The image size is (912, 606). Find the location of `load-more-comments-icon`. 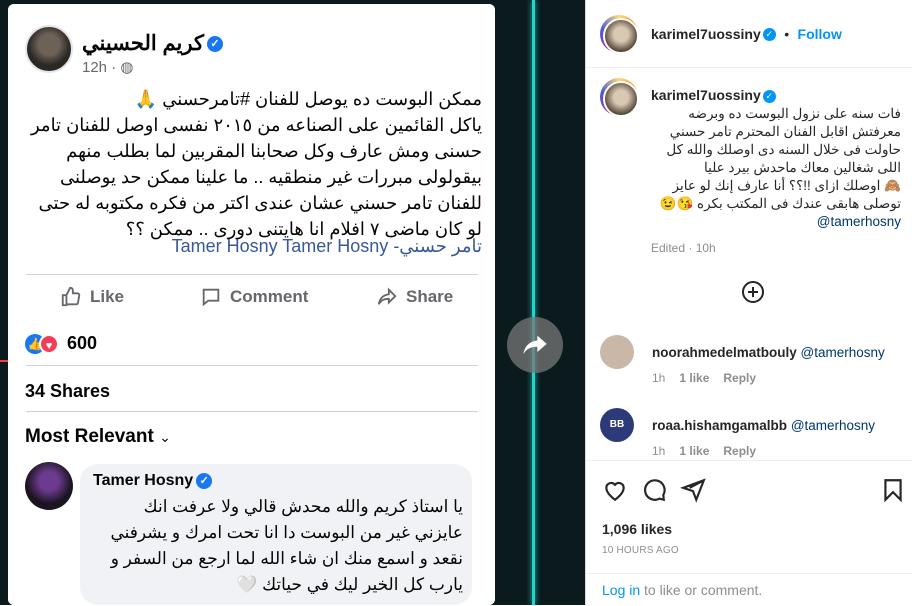

load-more-comments-icon is located at coordinates (753, 292).